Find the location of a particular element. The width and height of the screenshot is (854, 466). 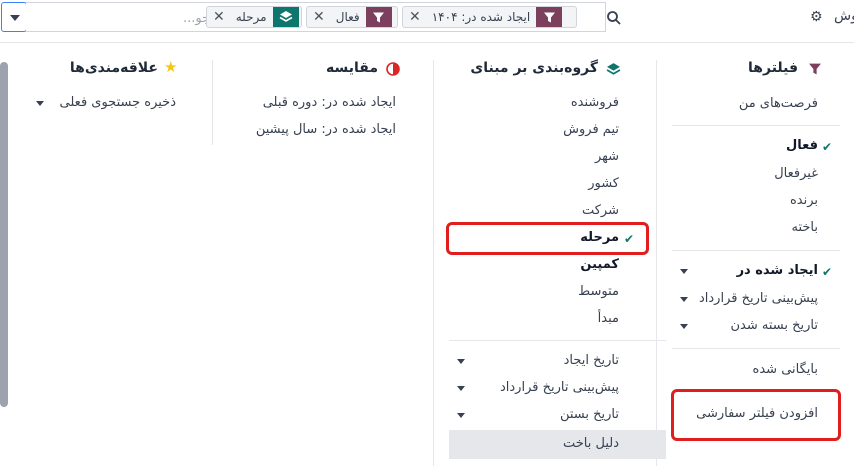

groupby-sales-team: تیم فروش is located at coordinates (591, 129).